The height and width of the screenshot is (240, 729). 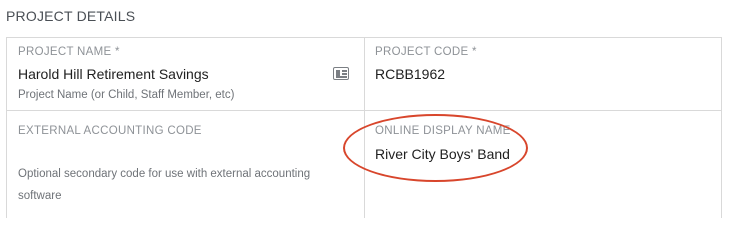 I want to click on project-code-label: PROJECT CODE *, so click(x=426, y=52).